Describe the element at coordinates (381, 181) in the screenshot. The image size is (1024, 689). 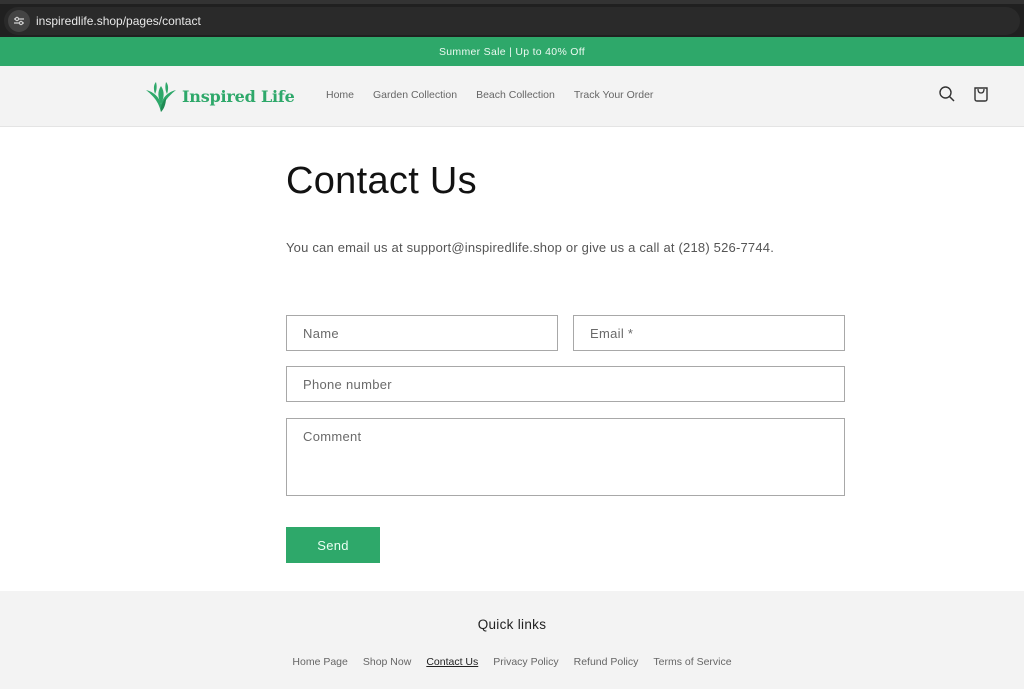
I see `page-title: Contact Us` at that location.